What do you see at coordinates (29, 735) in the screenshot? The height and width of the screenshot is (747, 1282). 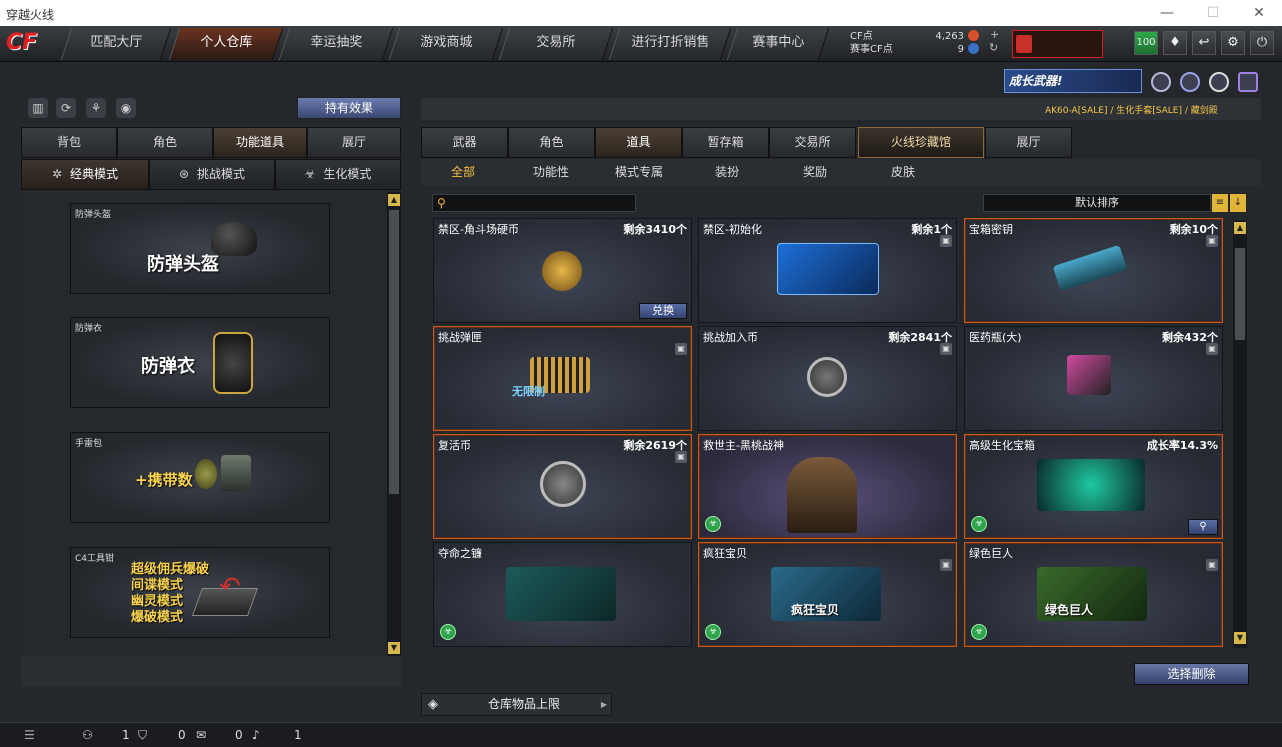 I see `menu-icon: ☰` at bounding box center [29, 735].